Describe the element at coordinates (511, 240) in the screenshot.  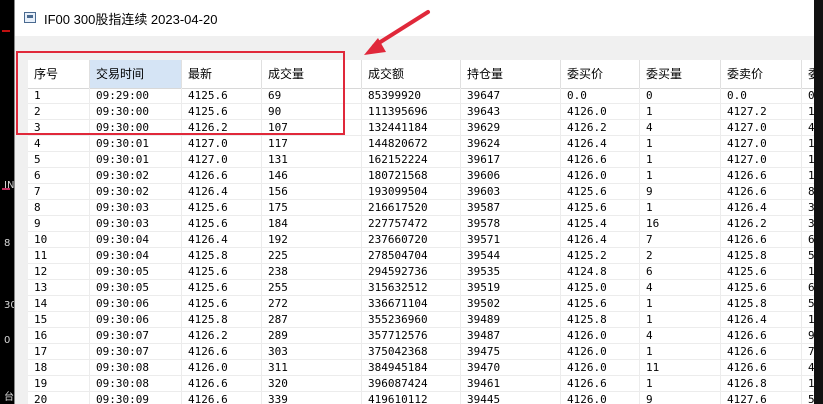
I see `cell-col-open-interest: 39571` at that location.